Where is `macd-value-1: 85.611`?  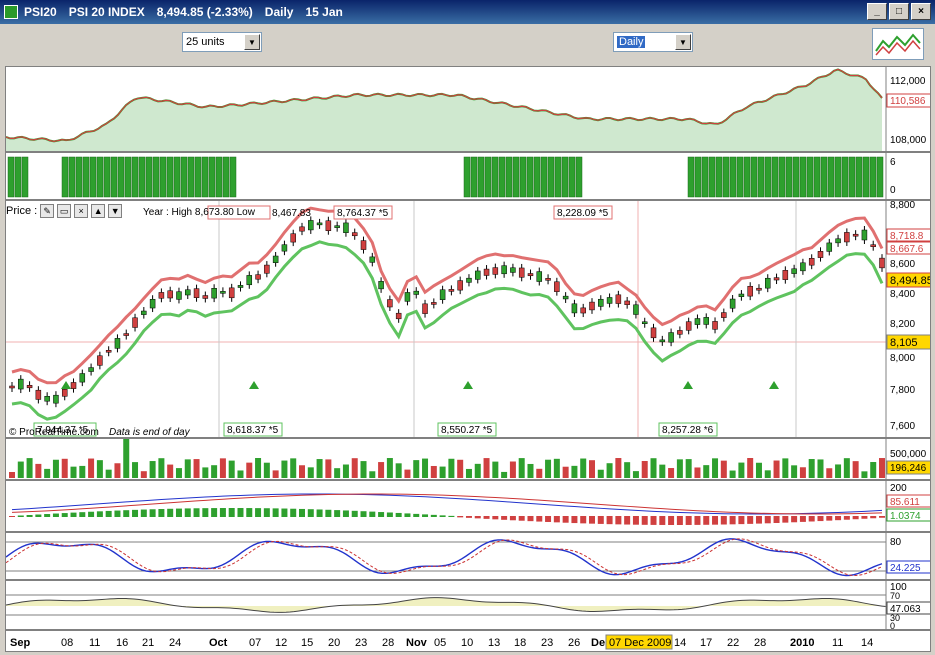 macd-value-1: 85.611 is located at coordinates (905, 502).